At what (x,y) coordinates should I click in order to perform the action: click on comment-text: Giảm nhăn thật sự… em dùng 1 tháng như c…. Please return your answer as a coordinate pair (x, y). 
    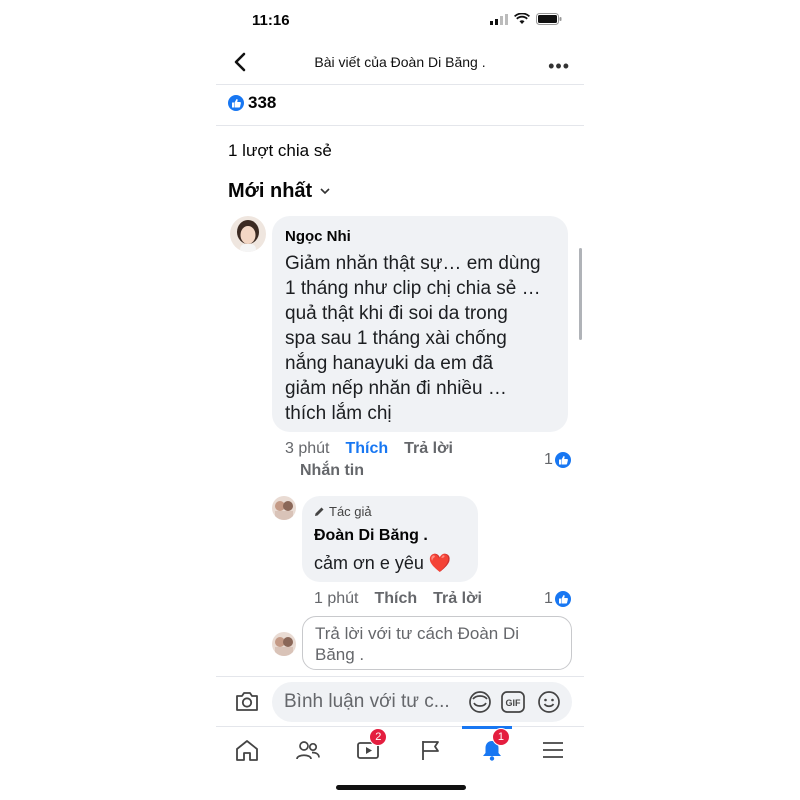
    Looking at the image, I should click on (425, 338).